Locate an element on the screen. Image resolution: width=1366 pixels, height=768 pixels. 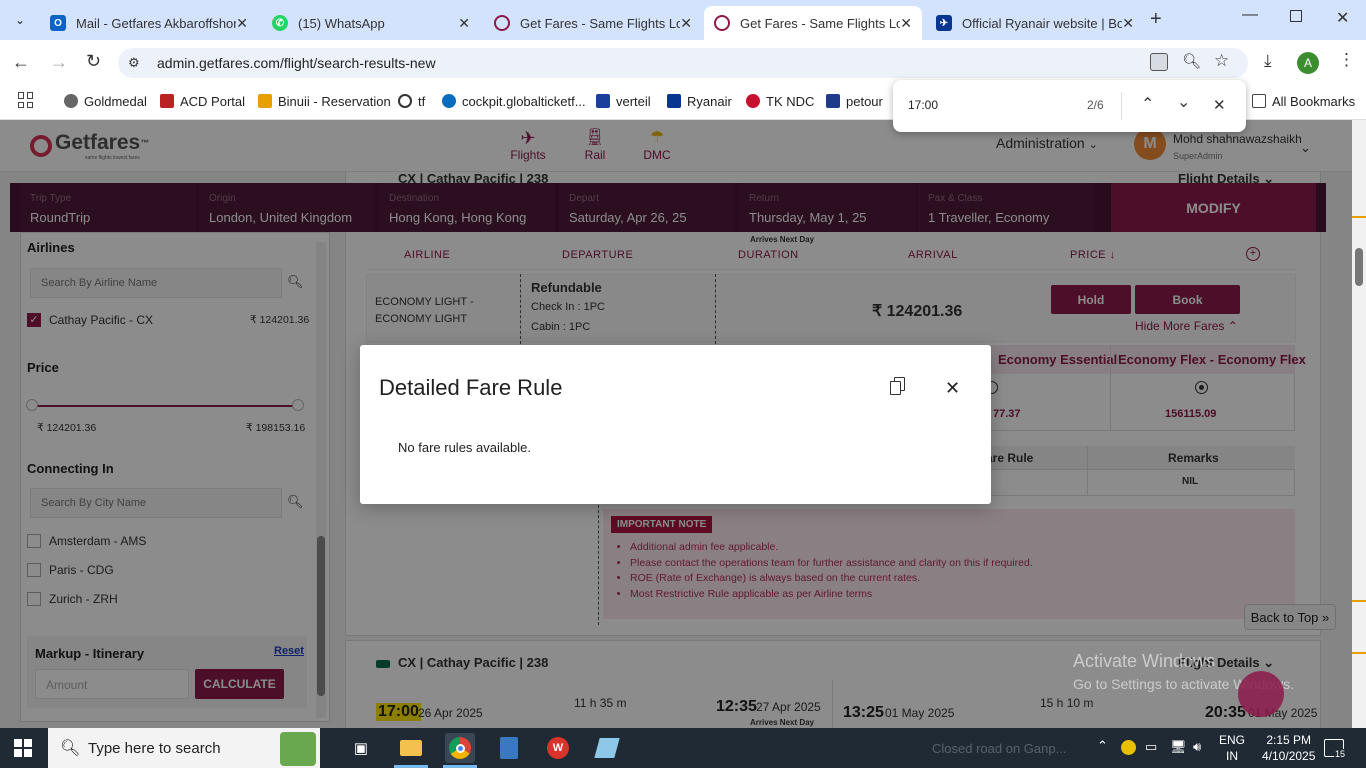
modal-title: Detailed Fare Rule is located at coordinates (471, 387).